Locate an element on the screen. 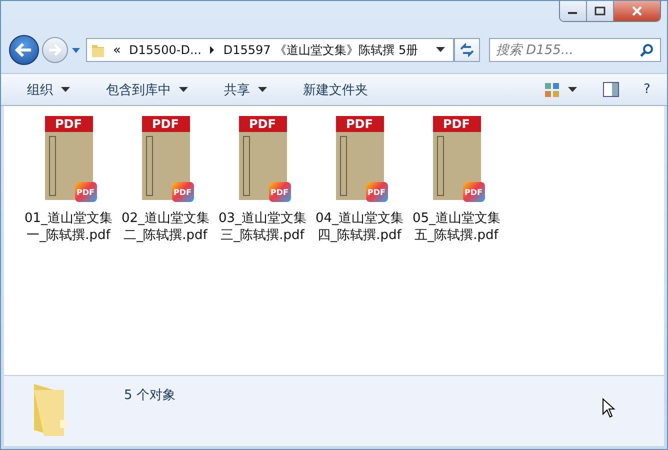 This screenshot has height=450, width=668. preview-pane-icon is located at coordinates (611, 89).